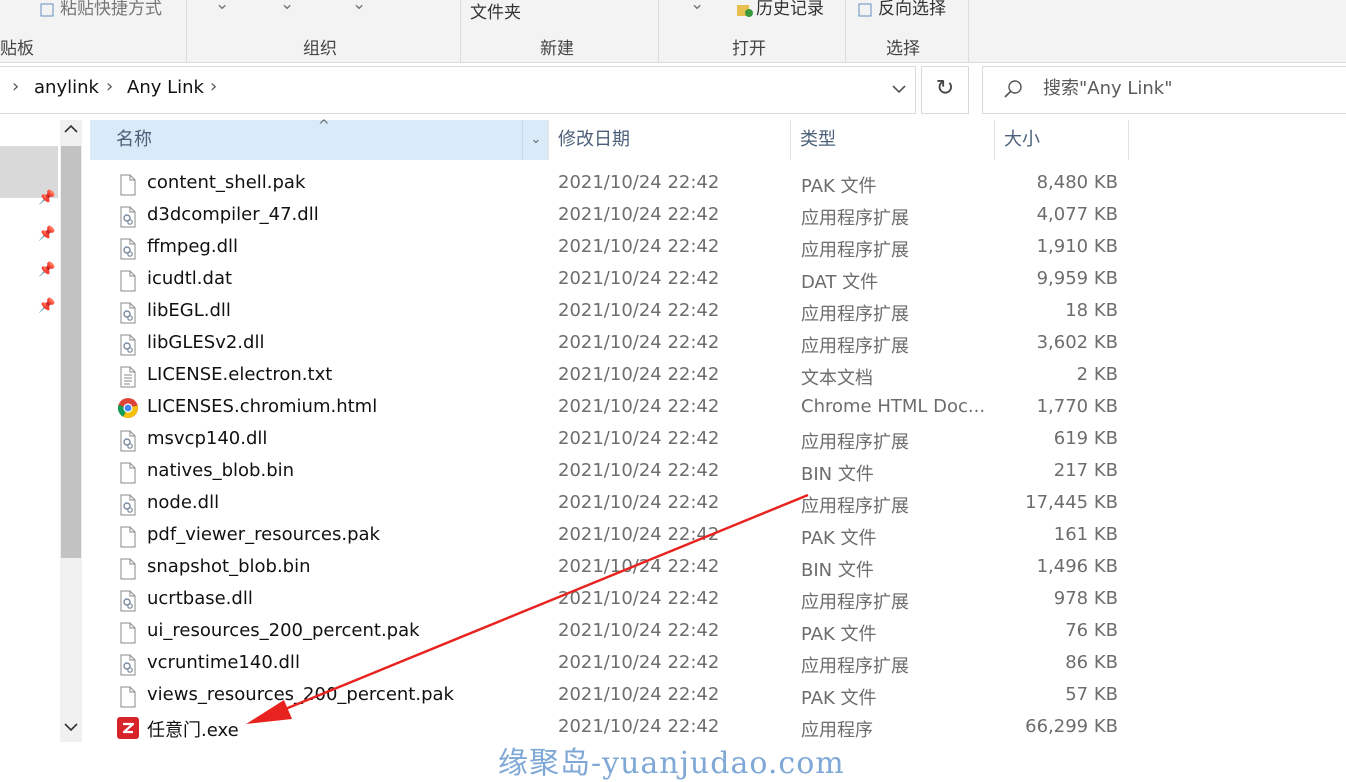  I want to click on file-name: natives_blob.bin, so click(221, 470).